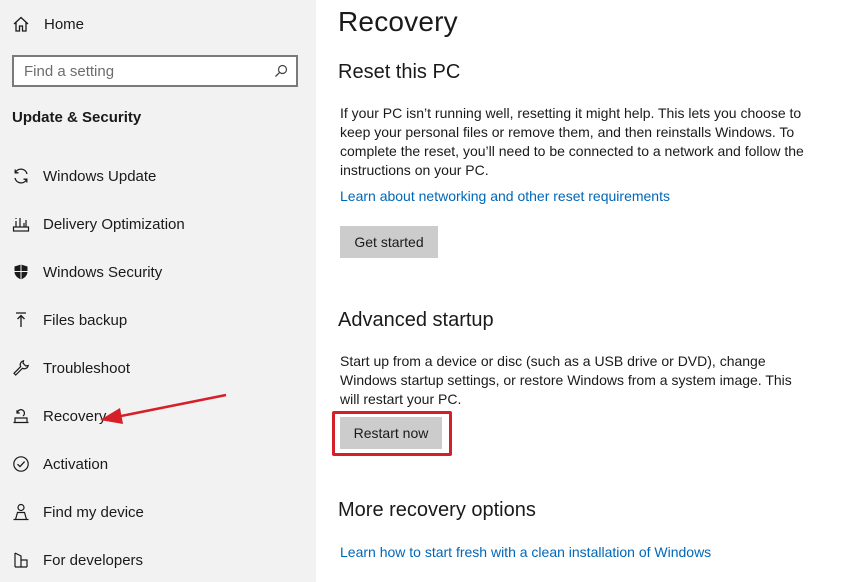  I want to click on sidebar-item-troubleshoot: Troubleshoot, so click(158, 368).